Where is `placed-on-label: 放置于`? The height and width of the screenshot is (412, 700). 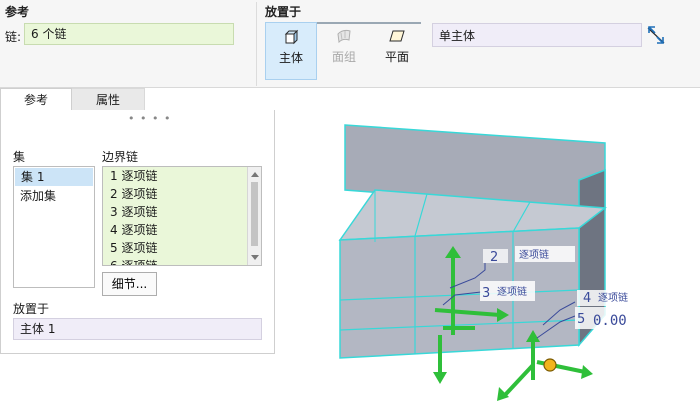
placed-on-label: 放置于 is located at coordinates (31, 309).